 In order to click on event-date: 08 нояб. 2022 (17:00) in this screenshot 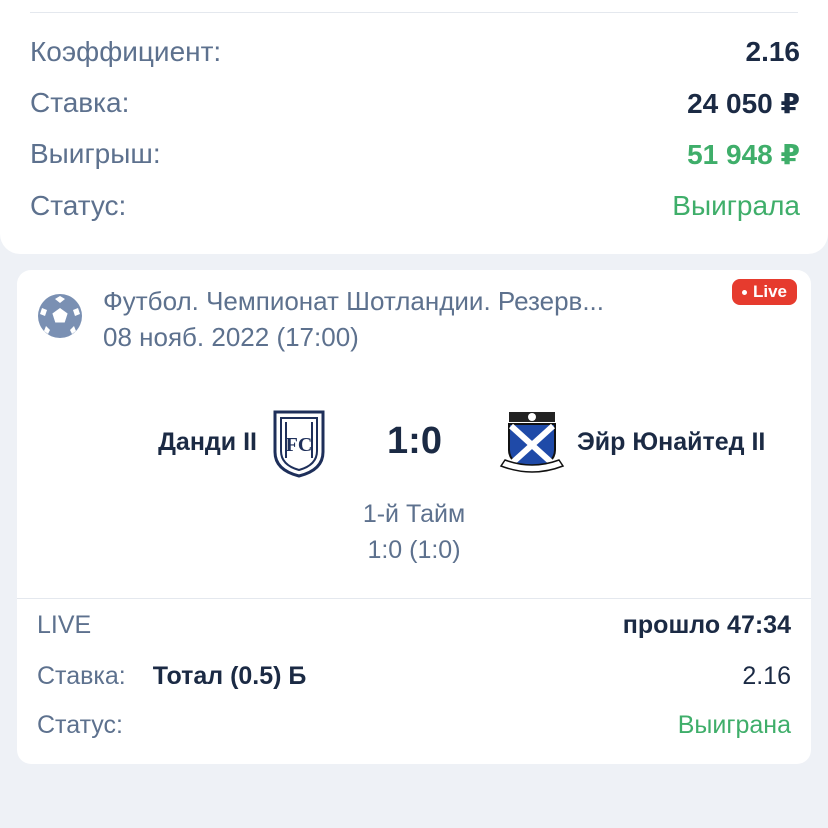, I will do `click(231, 337)`.